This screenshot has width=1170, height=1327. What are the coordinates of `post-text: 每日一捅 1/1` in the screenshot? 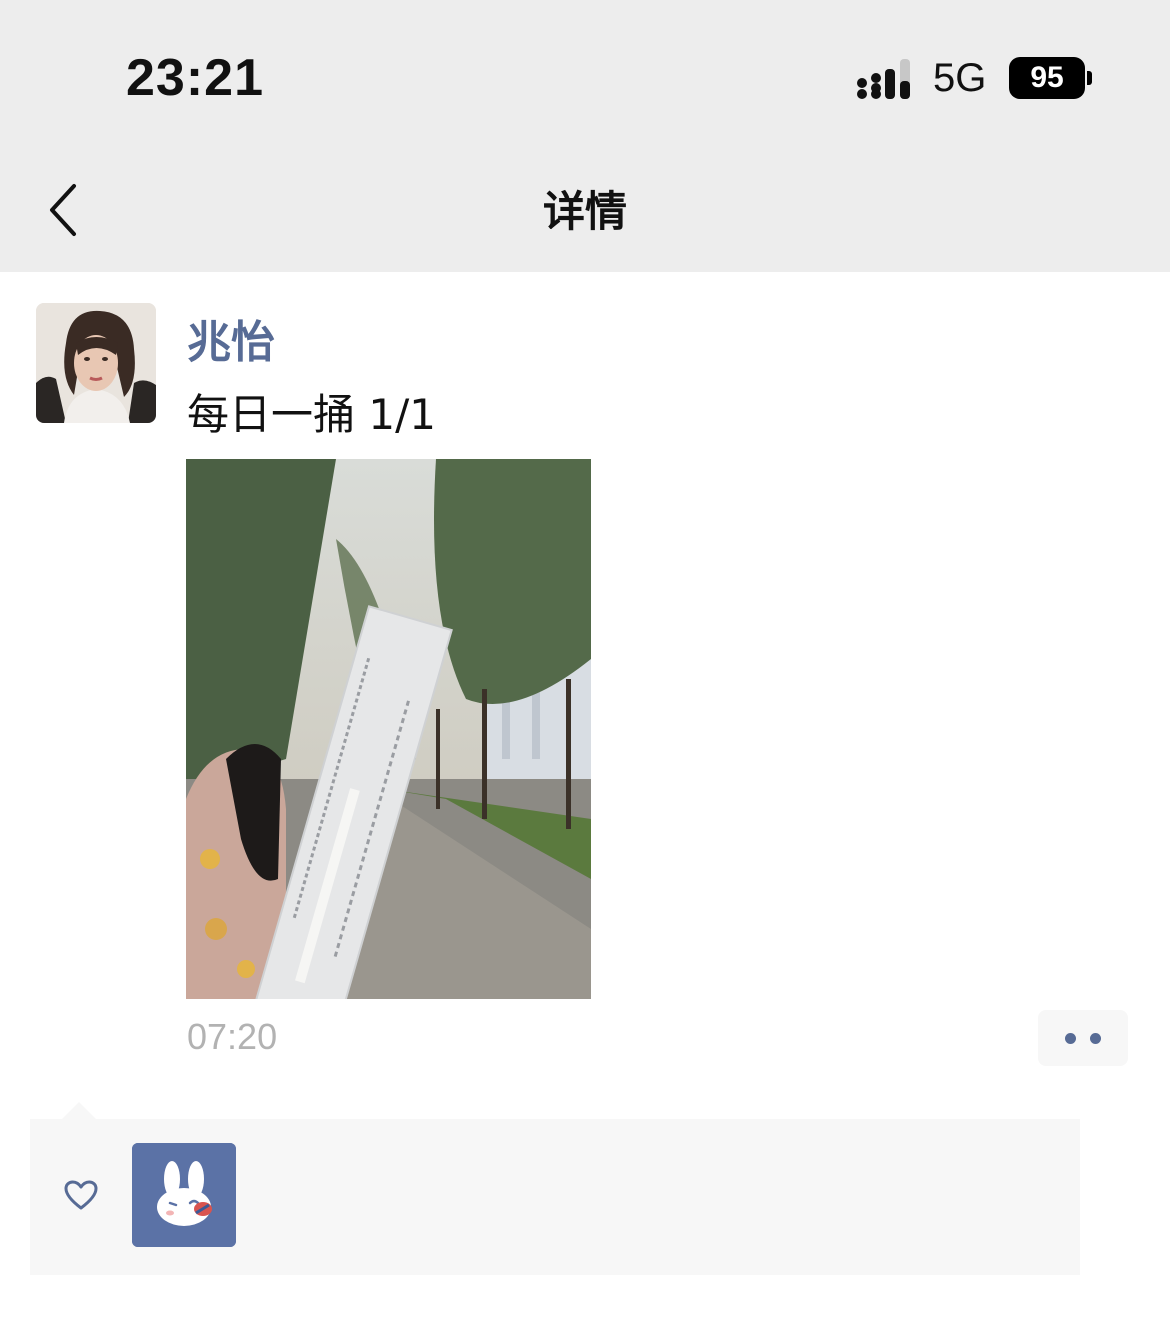 It's located at (311, 414).